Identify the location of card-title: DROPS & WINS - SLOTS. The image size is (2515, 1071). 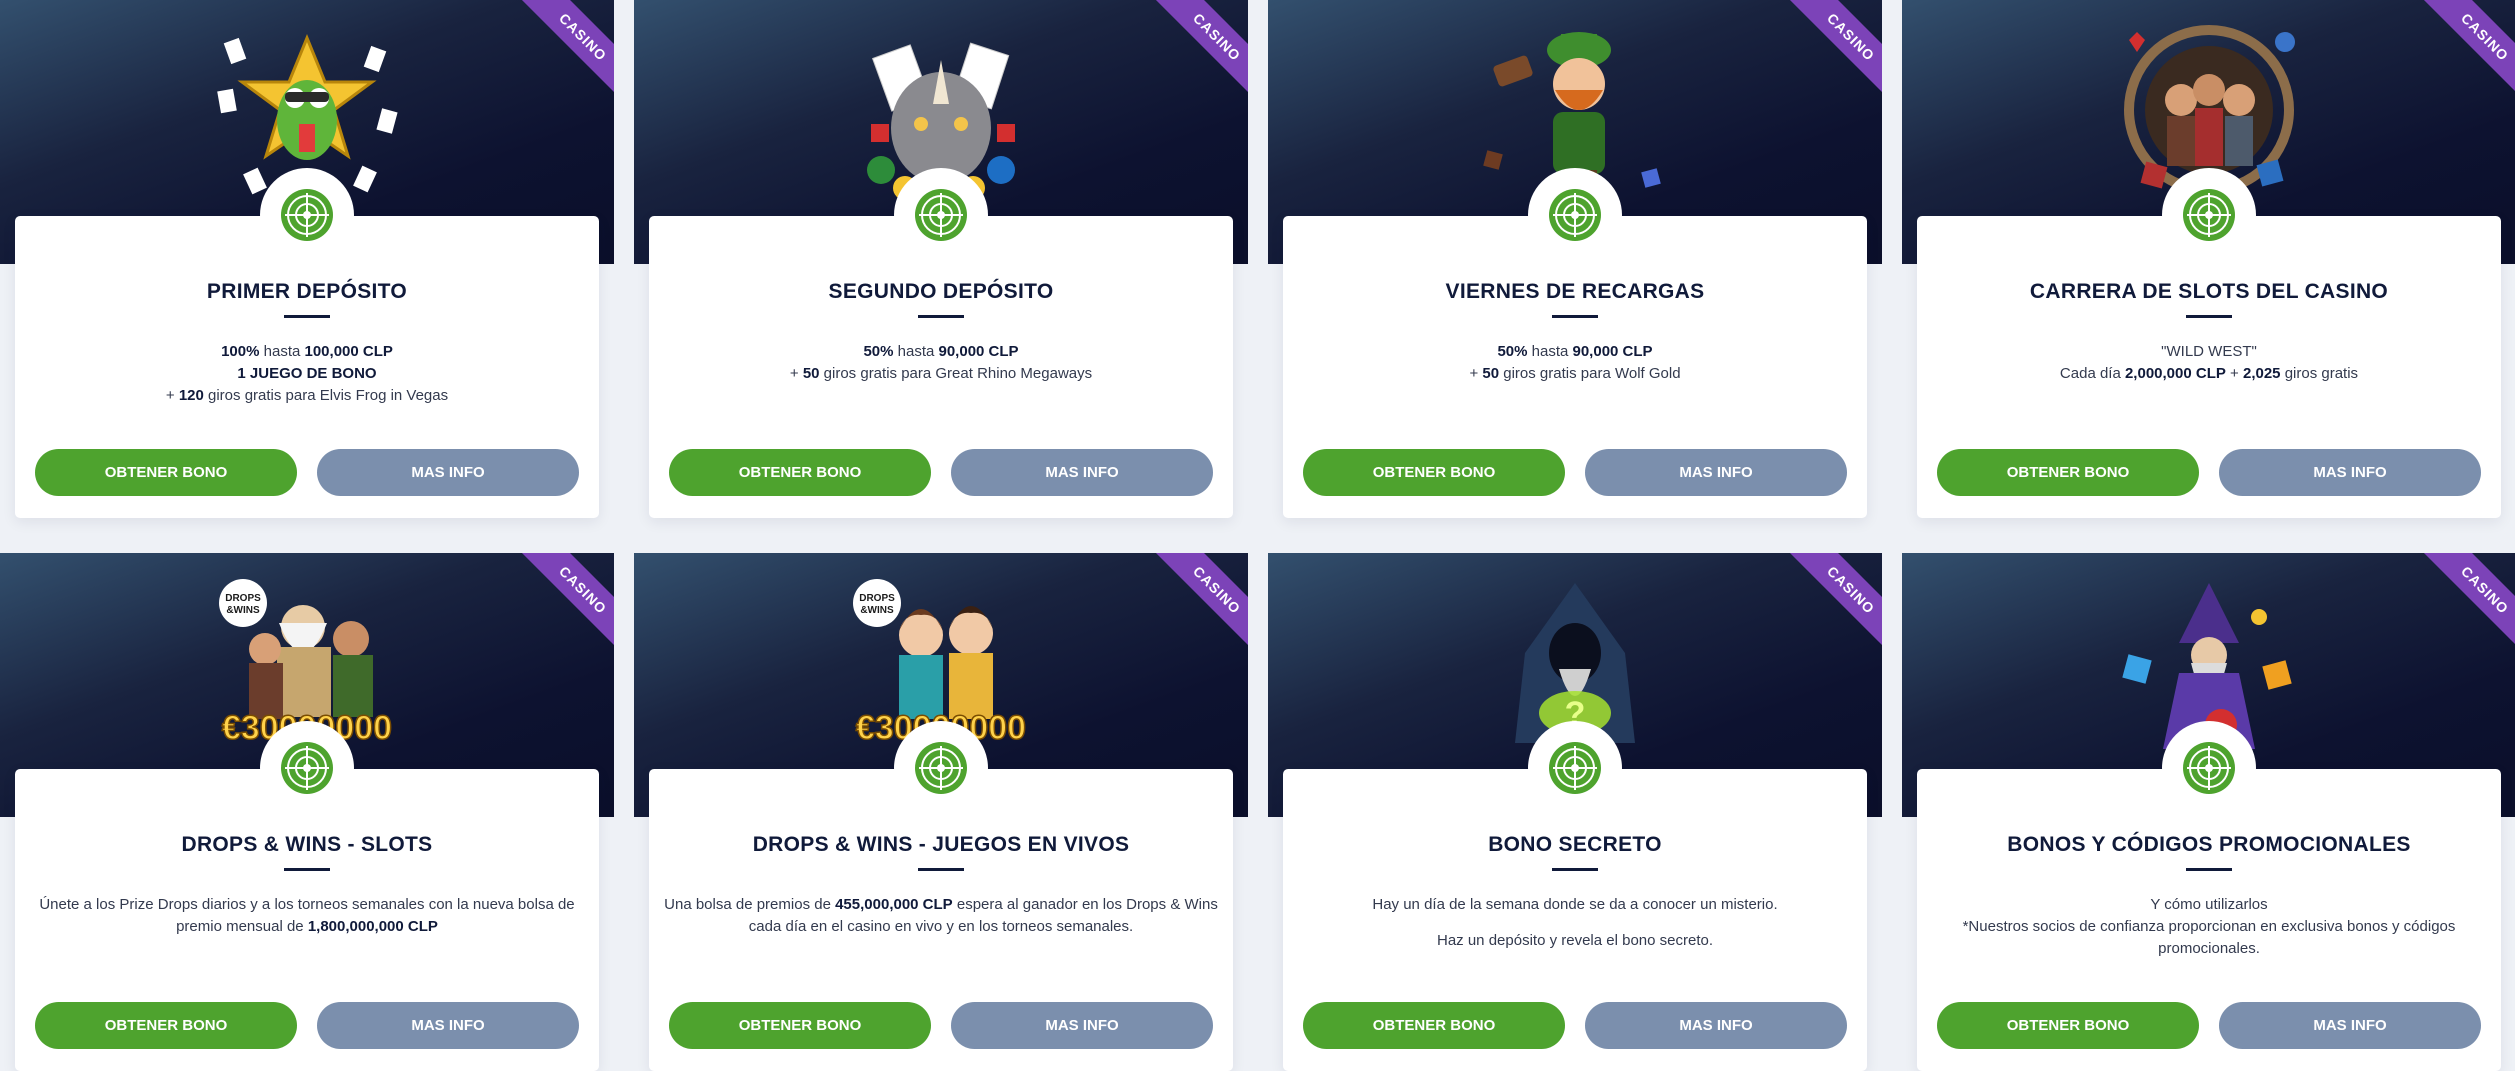
(307, 844).